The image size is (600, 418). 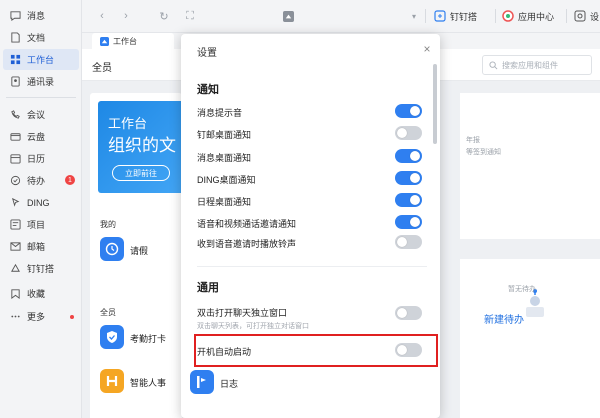 What do you see at coordinates (102, 68) in the screenshot?
I see `panel-title: 全员` at bounding box center [102, 68].